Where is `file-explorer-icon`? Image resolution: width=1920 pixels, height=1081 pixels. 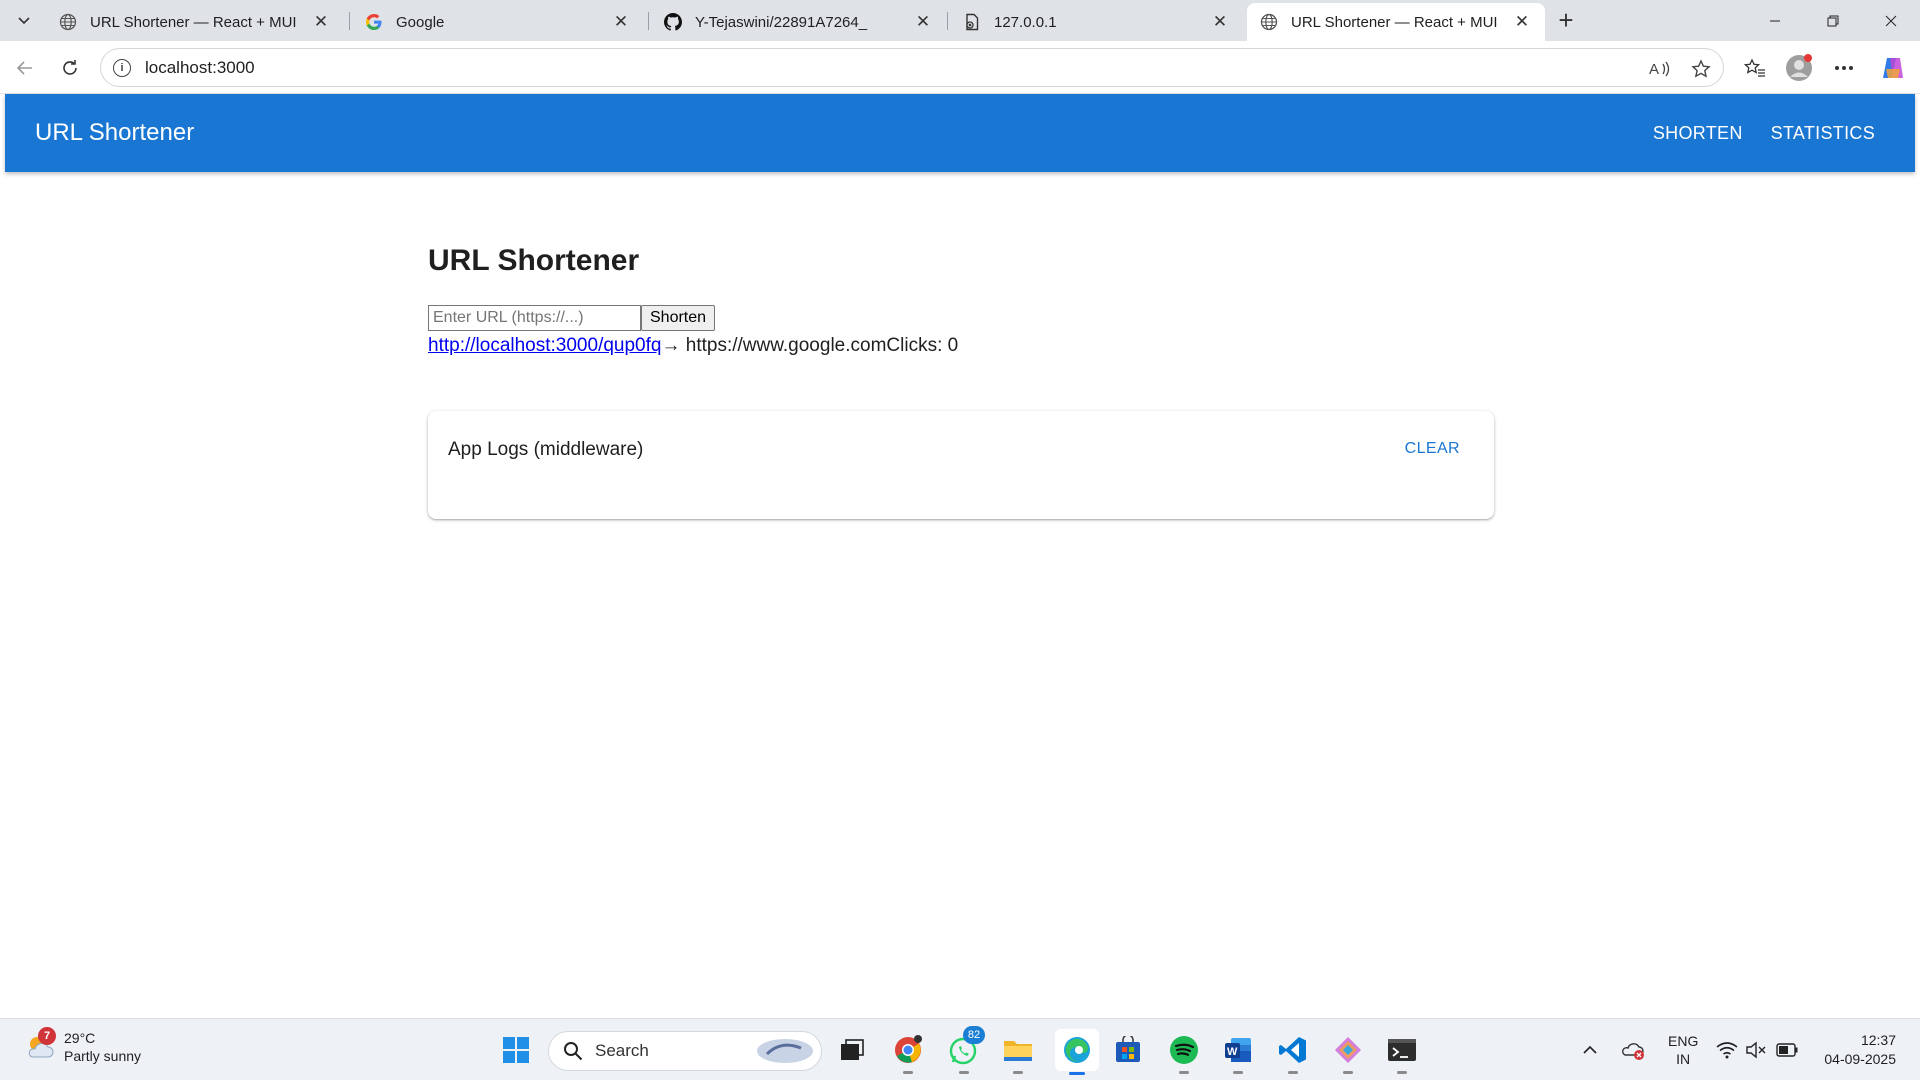 file-explorer-icon is located at coordinates (1018, 1053).